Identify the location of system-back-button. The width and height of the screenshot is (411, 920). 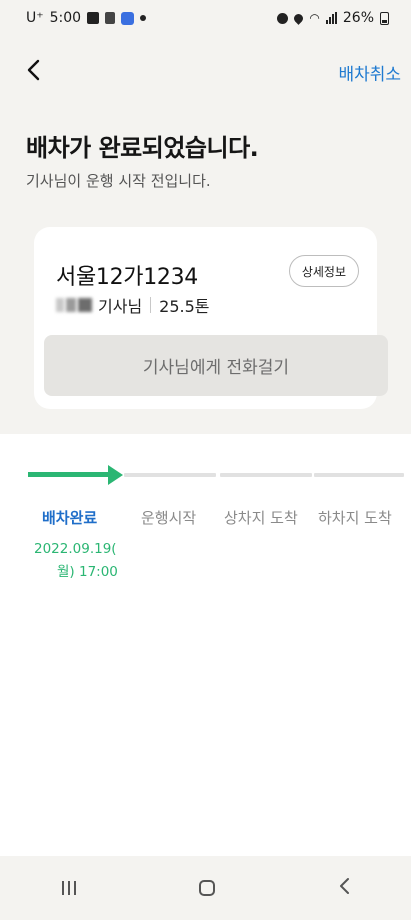
(344, 888).